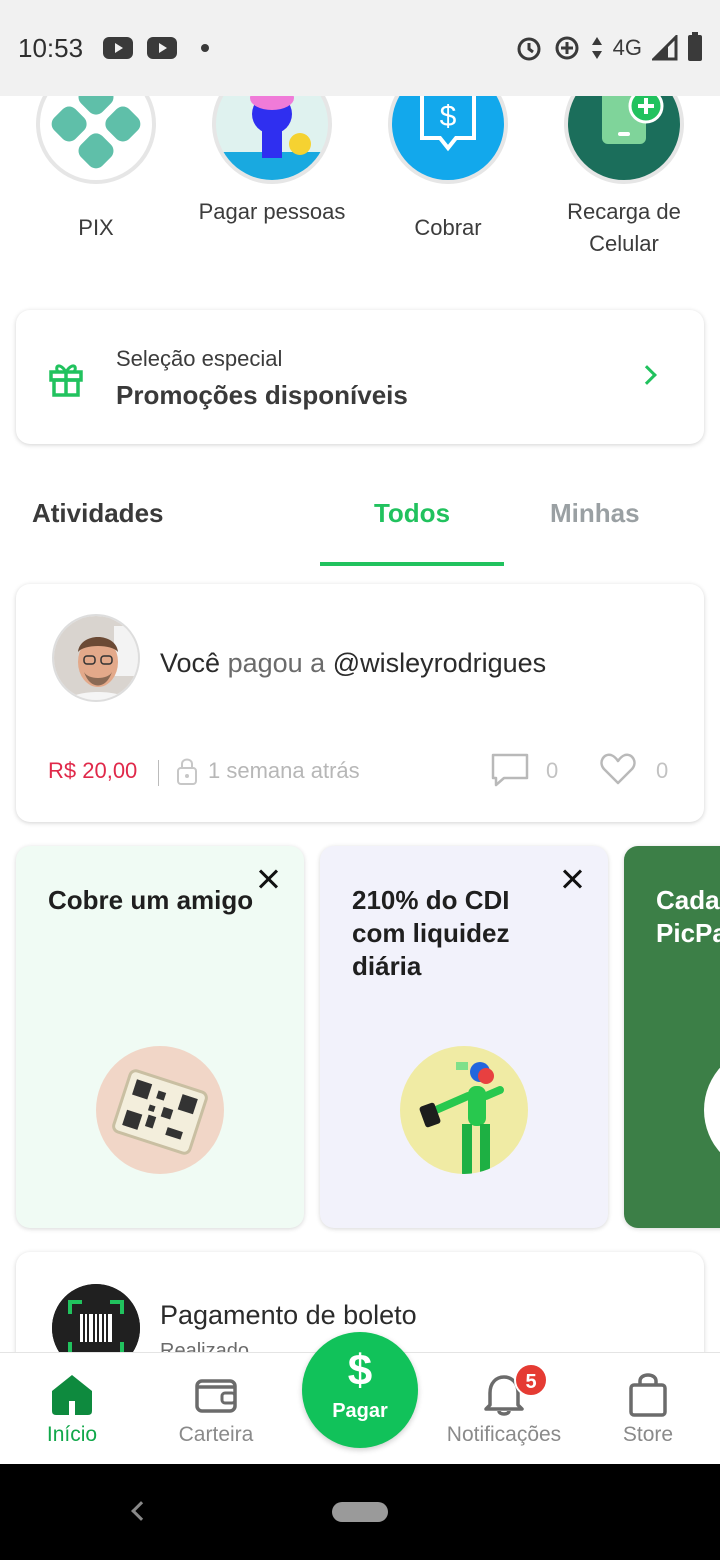 The width and height of the screenshot is (720, 1560). What do you see at coordinates (662, 770) in the screenshot?
I see `like-count: 0` at bounding box center [662, 770].